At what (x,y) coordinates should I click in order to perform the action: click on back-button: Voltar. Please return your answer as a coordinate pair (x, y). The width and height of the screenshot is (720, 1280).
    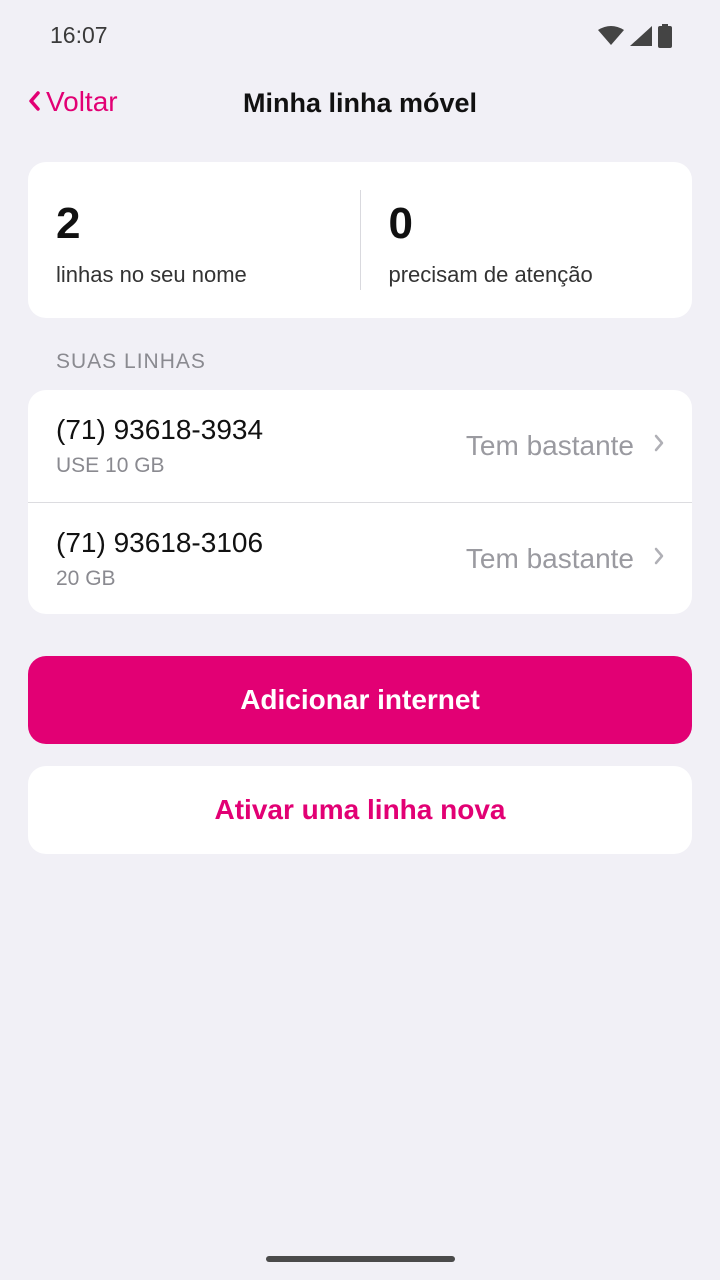
    Looking at the image, I should click on (73, 102).